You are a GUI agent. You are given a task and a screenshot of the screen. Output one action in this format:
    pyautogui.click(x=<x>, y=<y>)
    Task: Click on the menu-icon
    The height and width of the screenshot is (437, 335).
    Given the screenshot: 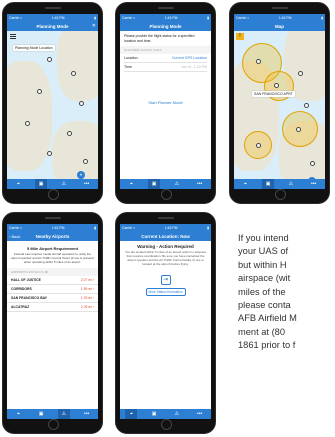 What is the action you would take?
    pyautogui.click(x=13, y=36)
    